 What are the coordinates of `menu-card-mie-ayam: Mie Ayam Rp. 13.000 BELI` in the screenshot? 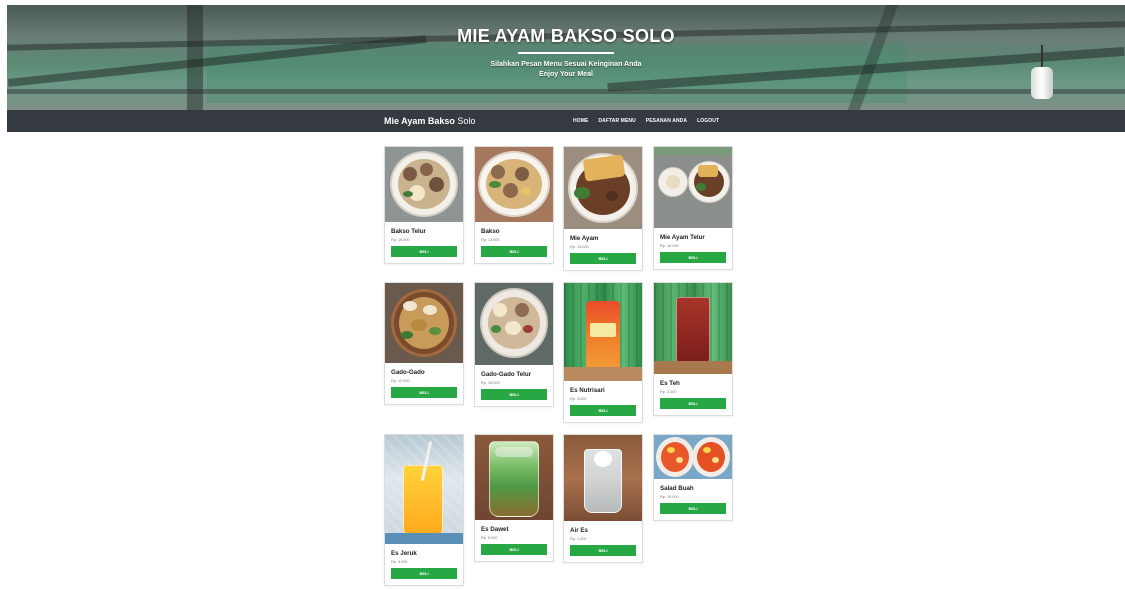 It's located at (603, 208).